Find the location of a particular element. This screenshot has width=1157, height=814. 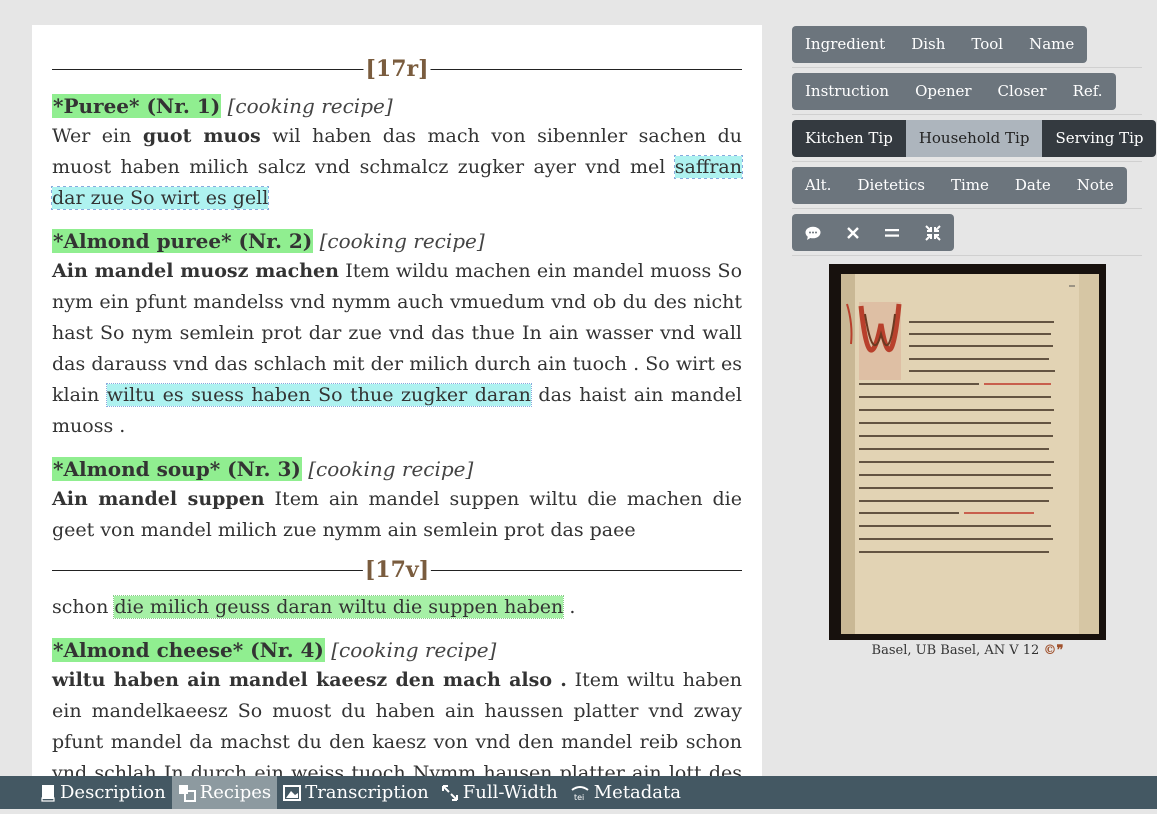

full-width-tab: Full-Width is located at coordinates (499, 792).